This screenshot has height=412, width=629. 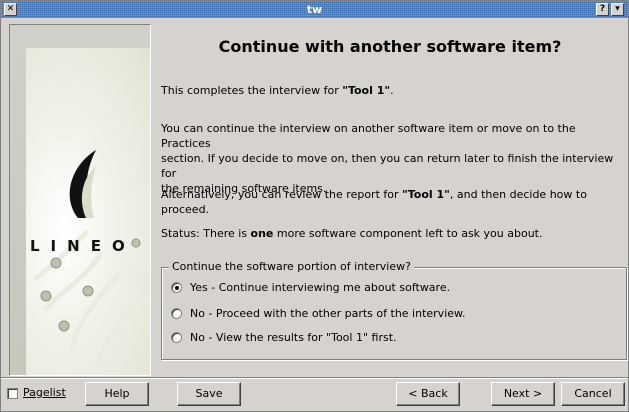 What do you see at coordinates (428, 394) in the screenshot?
I see `back-button: < Back` at bounding box center [428, 394].